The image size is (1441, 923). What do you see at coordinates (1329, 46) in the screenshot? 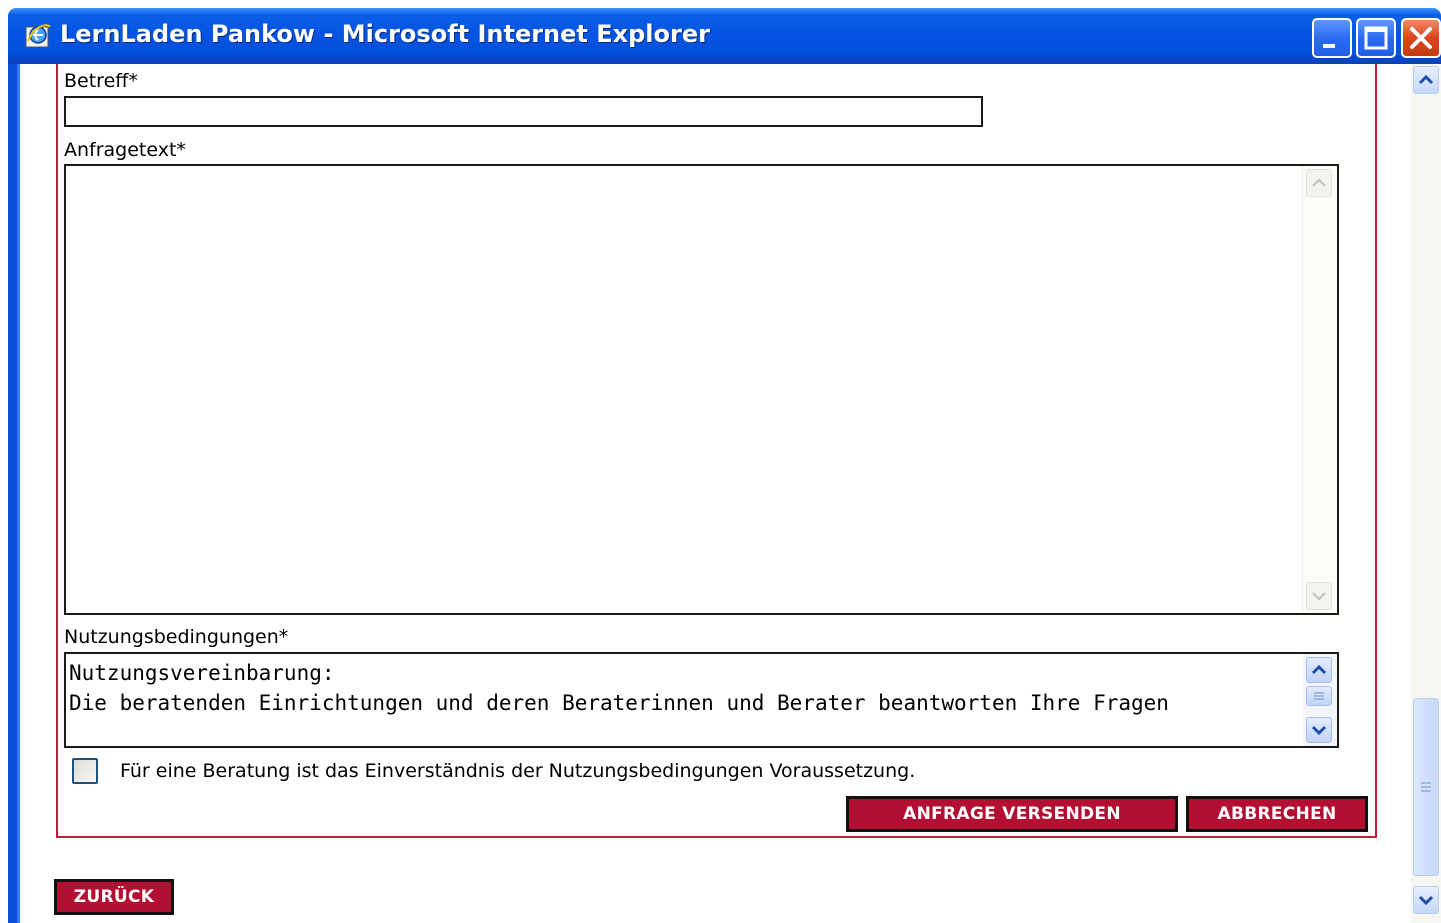
I see `minimize-icon` at bounding box center [1329, 46].